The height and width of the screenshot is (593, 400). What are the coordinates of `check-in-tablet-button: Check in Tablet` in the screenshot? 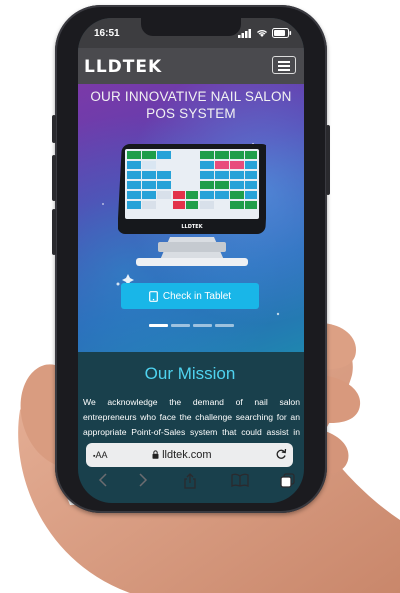 It's located at (190, 296).